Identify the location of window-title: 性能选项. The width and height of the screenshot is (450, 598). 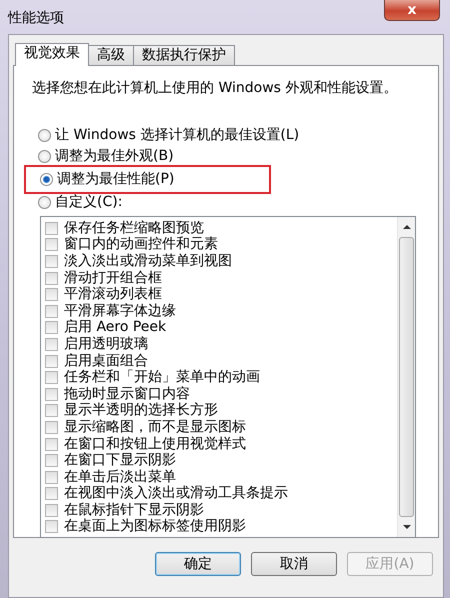
(36, 18).